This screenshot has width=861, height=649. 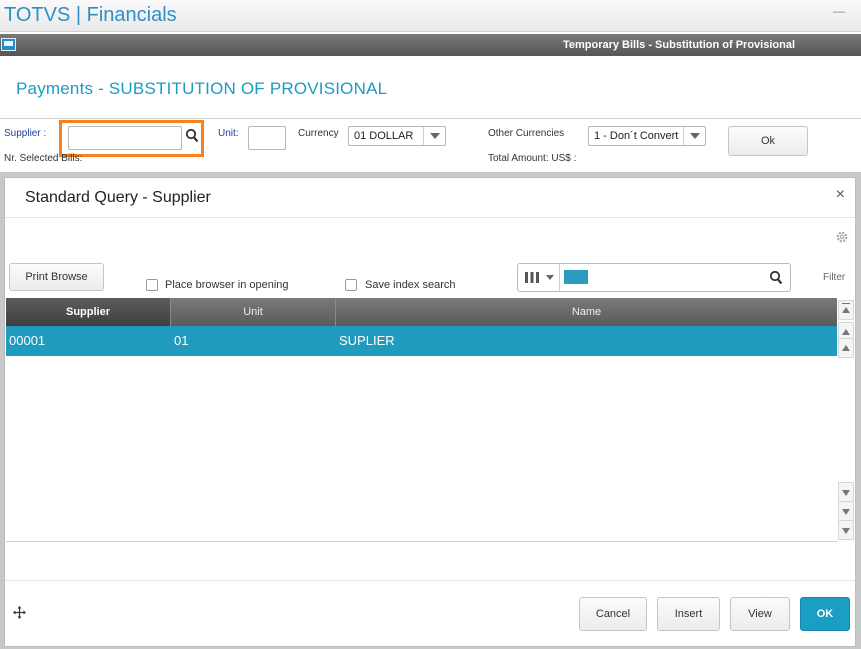 What do you see at coordinates (768, 141) in the screenshot?
I see `ok-button: Ok` at bounding box center [768, 141].